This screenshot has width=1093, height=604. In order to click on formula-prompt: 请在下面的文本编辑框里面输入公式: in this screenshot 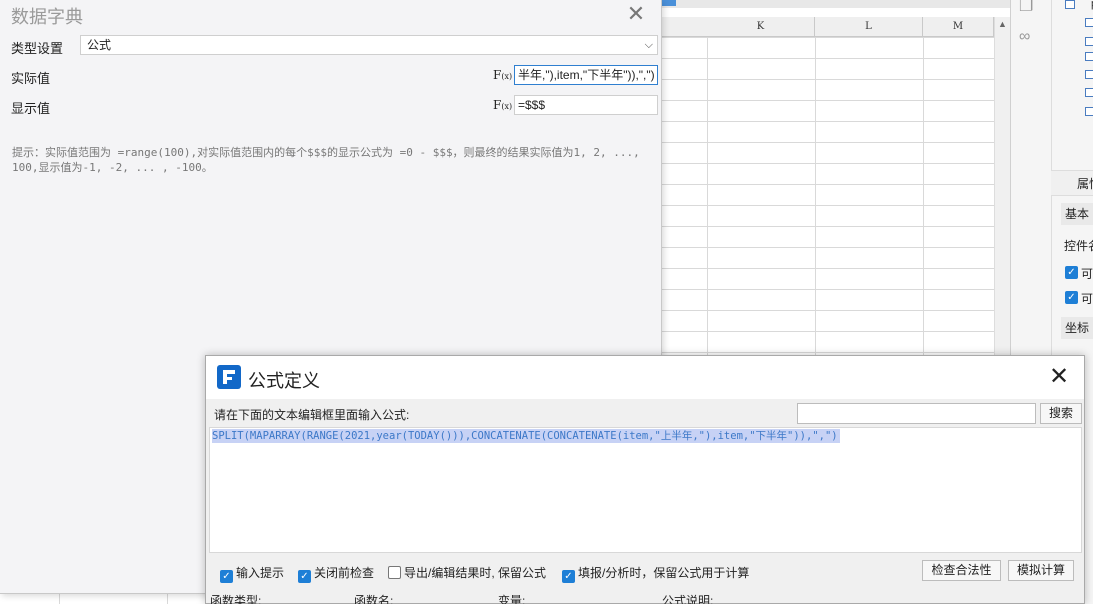, I will do `click(312, 415)`.